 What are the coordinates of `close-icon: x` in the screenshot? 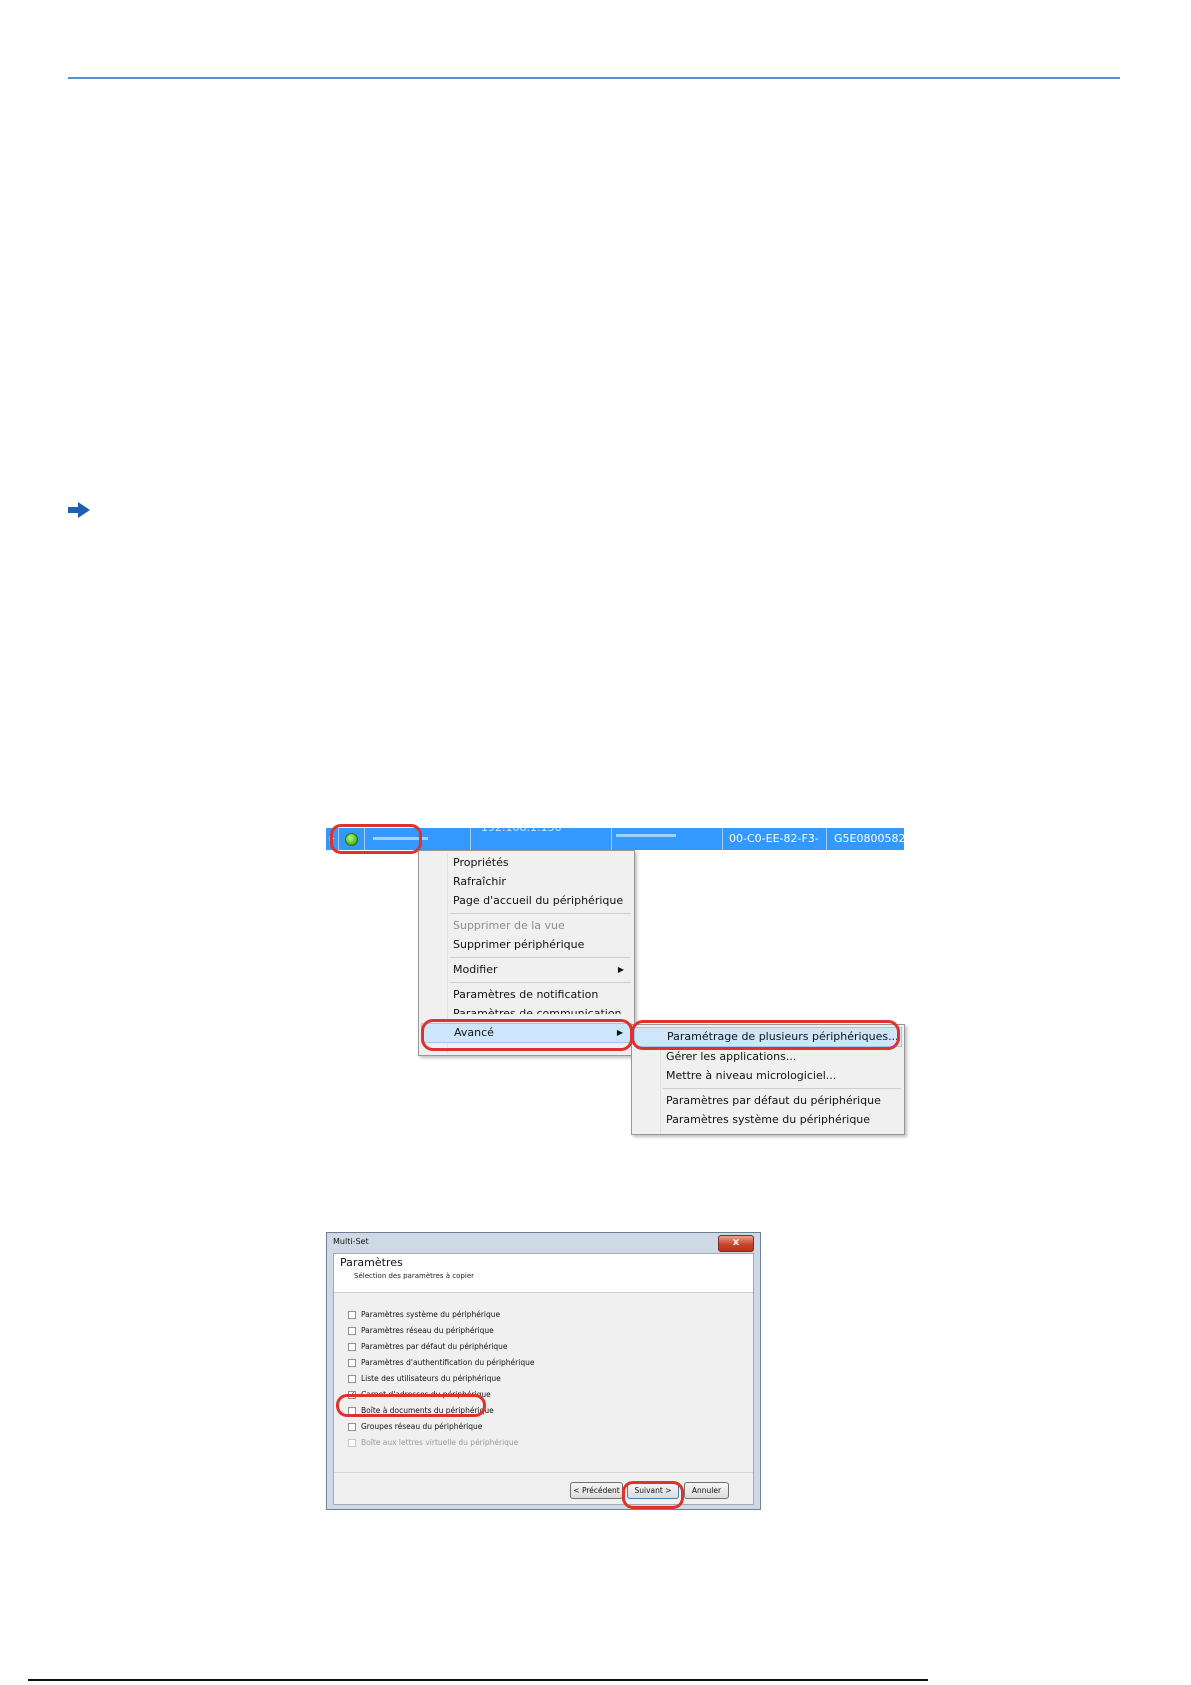 It's located at (736, 1242).